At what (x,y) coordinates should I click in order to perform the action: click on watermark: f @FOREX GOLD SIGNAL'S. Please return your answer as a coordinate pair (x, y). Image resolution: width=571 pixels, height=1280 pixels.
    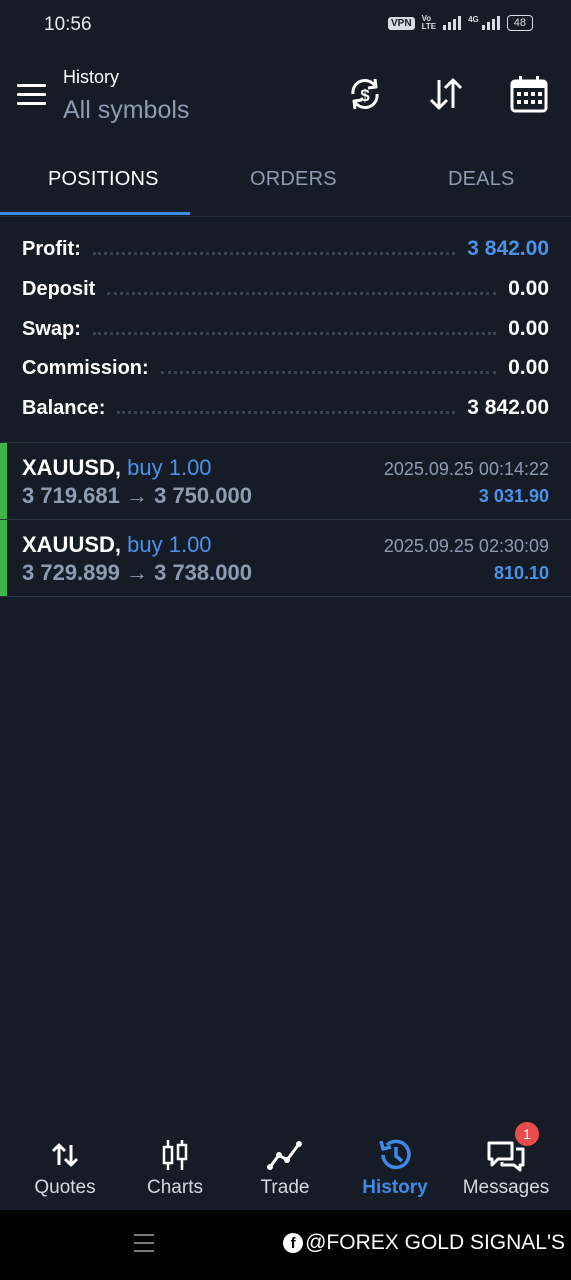
    Looking at the image, I should click on (424, 1243).